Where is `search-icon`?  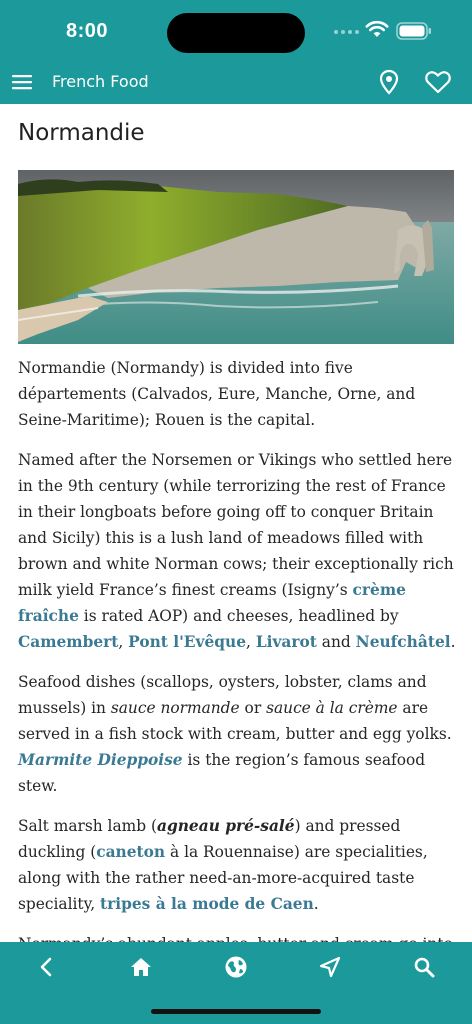
search-icon is located at coordinates (424, 967).